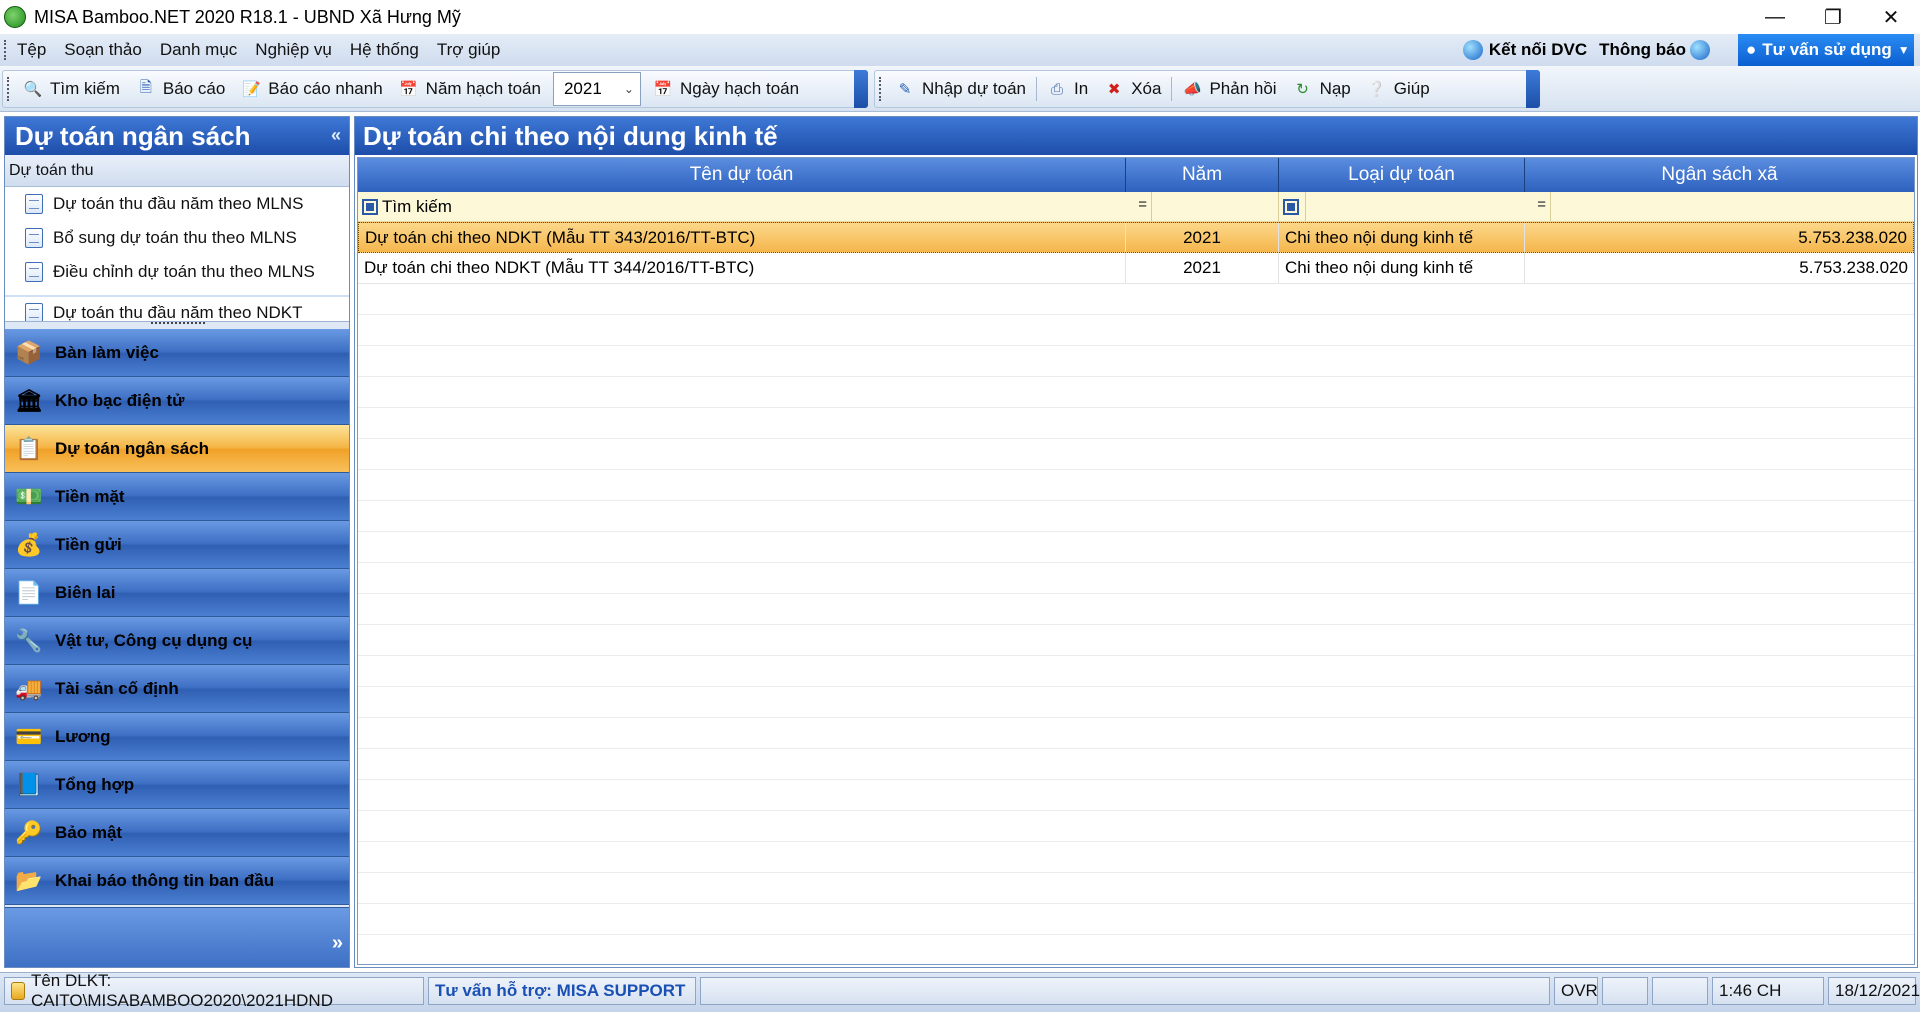 This screenshot has height=1012, width=1920. Describe the element at coordinates (184, 271) in the screenshot. I see `sidebar-task-label: Điều chỉnh dự toán thu theo MLNS` at that location.